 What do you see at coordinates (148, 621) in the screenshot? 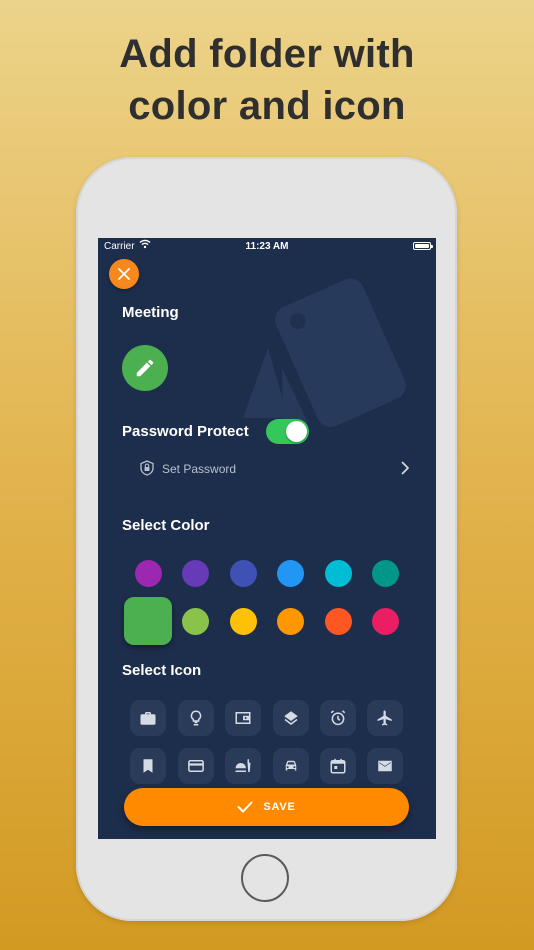
I see `color-swatch-green-selected` at bounding box center [148, 621].